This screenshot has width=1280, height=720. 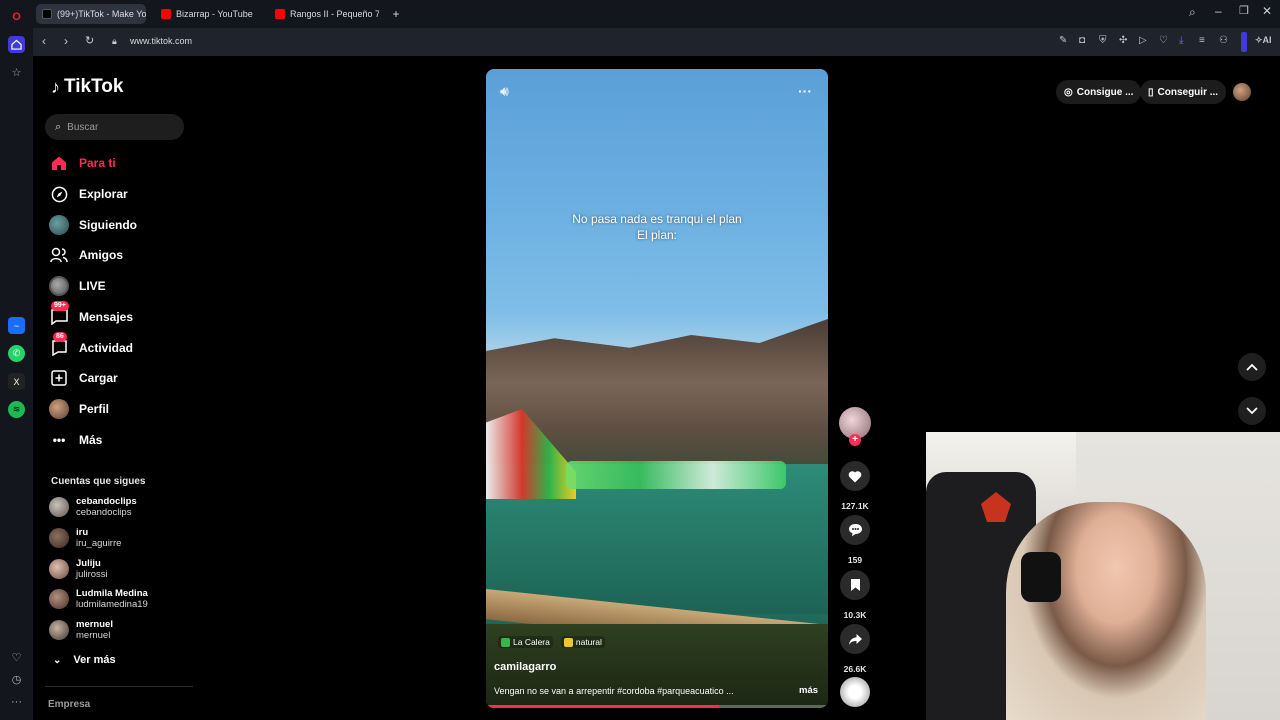 What do you see at coordinates (504, 91) in the screenshot?
I see `volume-icon: 🔊︎` at bounding box center [504, 91].